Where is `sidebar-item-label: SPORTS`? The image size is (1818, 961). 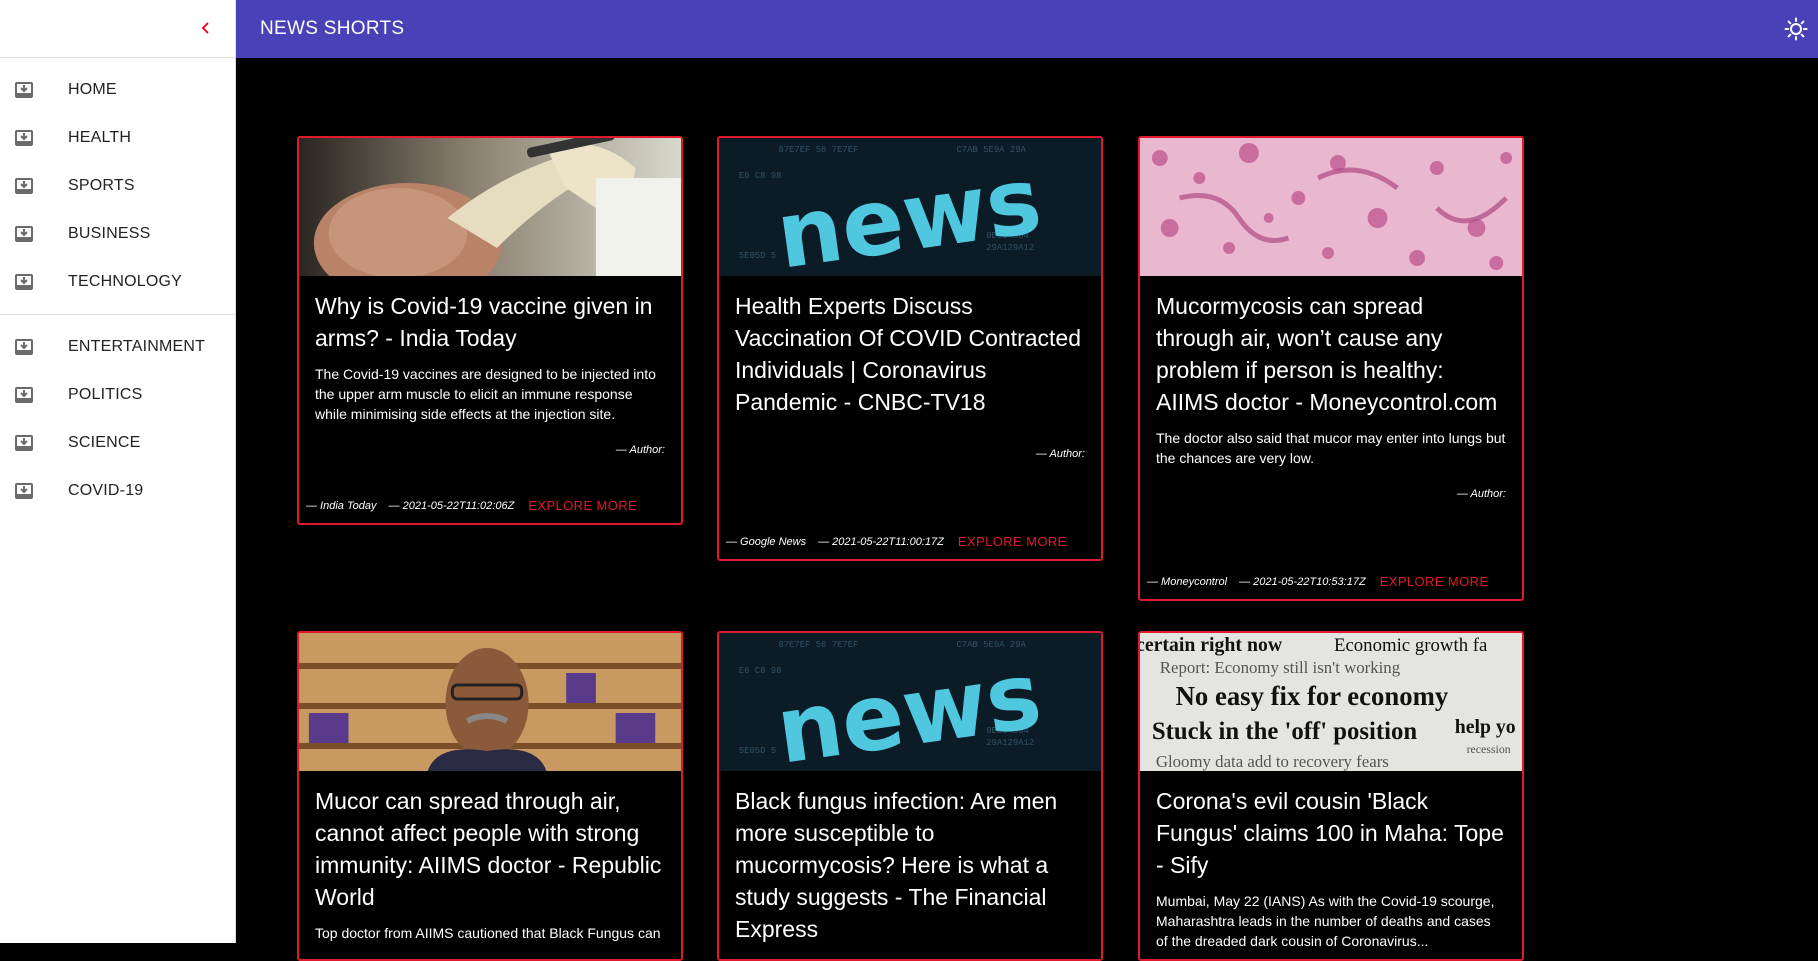
sidebar-item-label: SPORTS is located at coordinates (101, 185).